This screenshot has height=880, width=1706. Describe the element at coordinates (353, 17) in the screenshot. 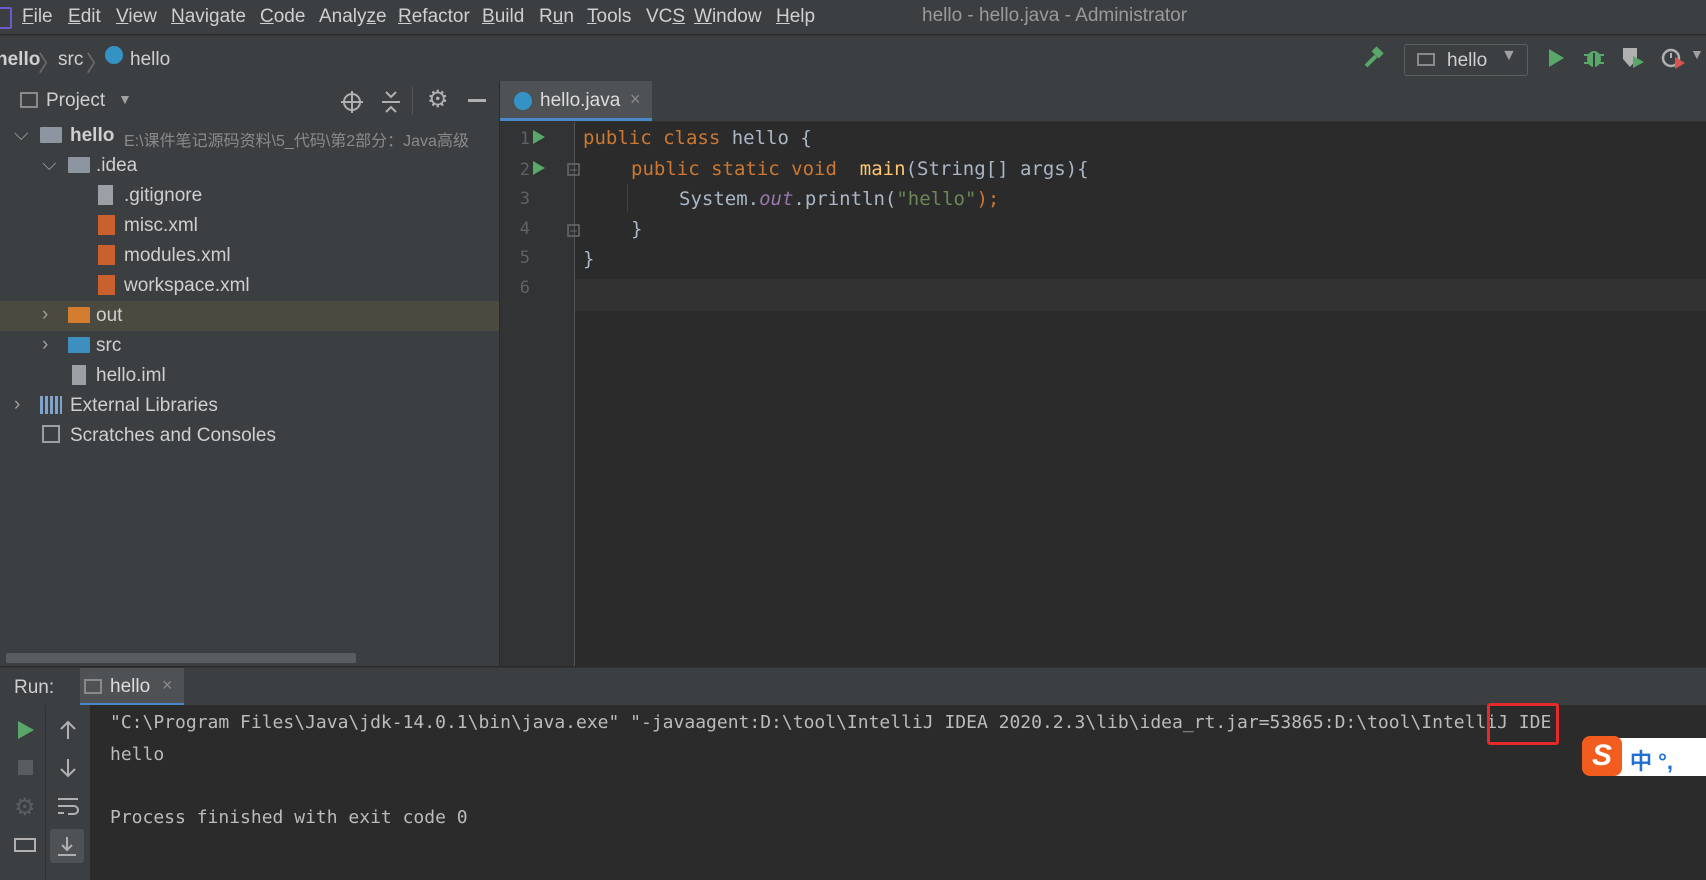

I see `menu-analyze: Analyze` at that location.